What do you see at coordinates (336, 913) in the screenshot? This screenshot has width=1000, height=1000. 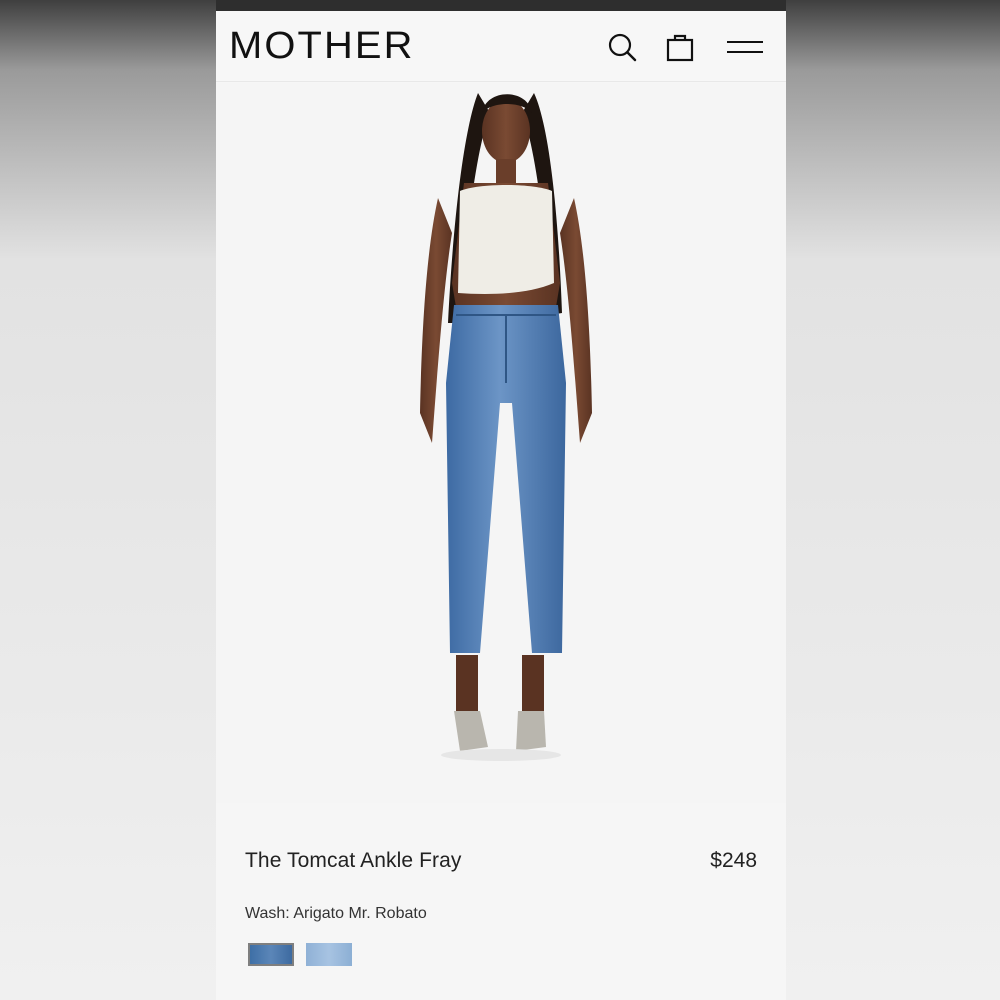 I see `wash-label: Wash: Arigato Mr. Robato` at bounding box center [336, 913].